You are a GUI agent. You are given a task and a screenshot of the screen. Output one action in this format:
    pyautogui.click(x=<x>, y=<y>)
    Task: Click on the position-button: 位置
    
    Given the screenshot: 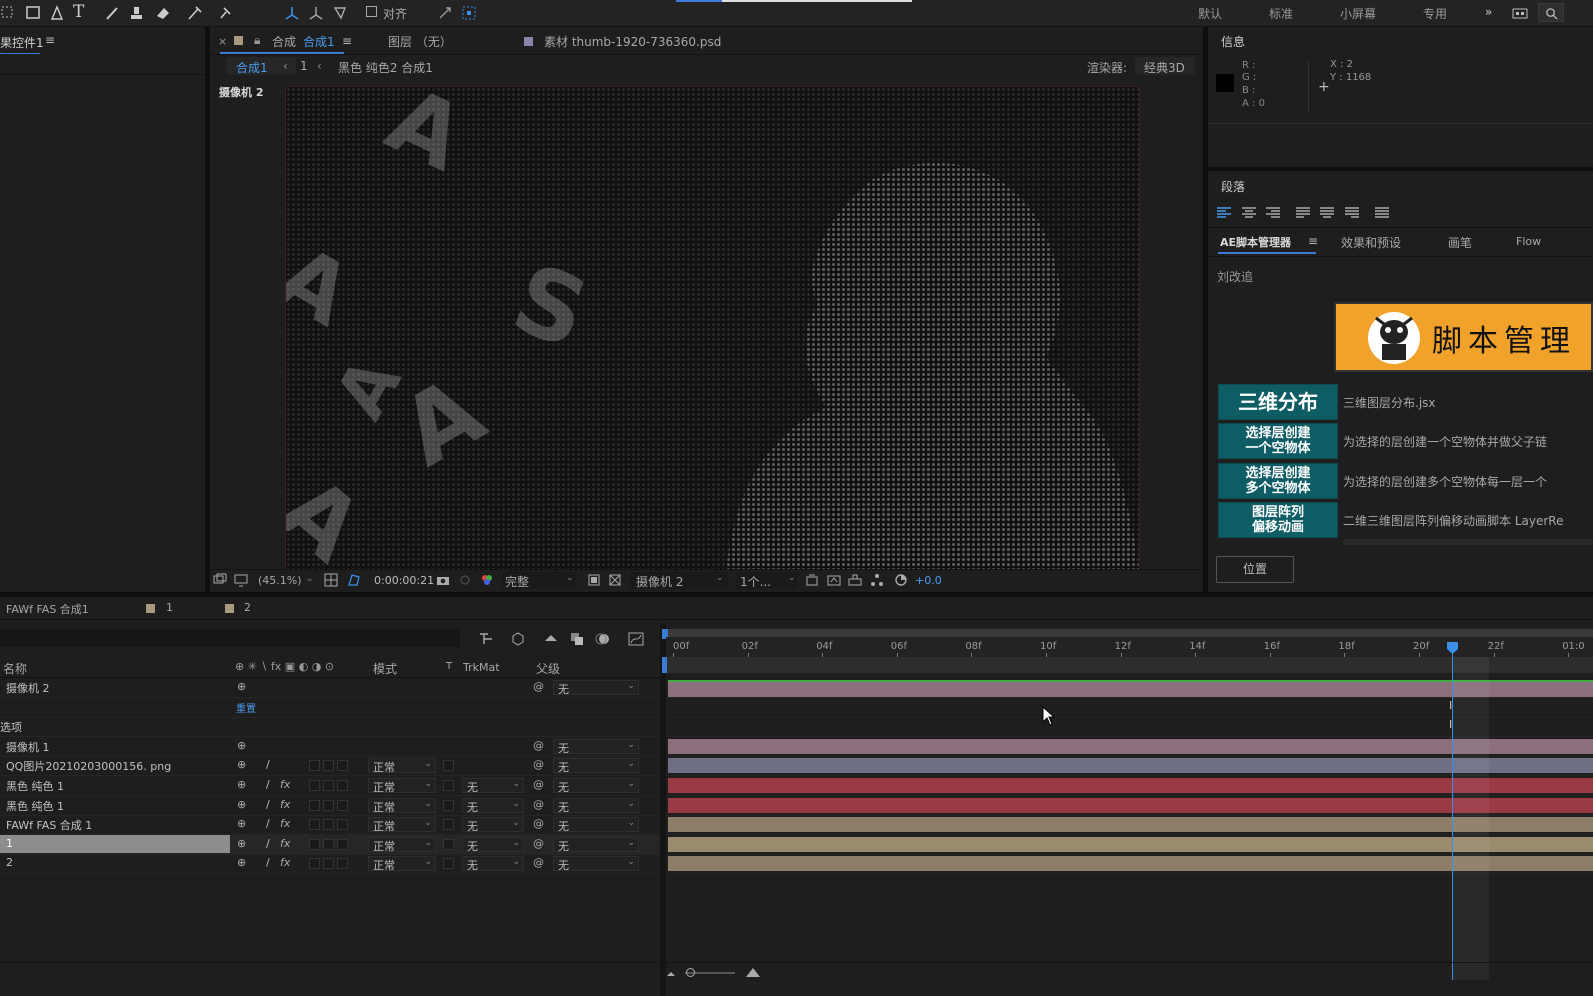 What is the action you would take?
    pyautogui.click(x=1255, y=569)
    